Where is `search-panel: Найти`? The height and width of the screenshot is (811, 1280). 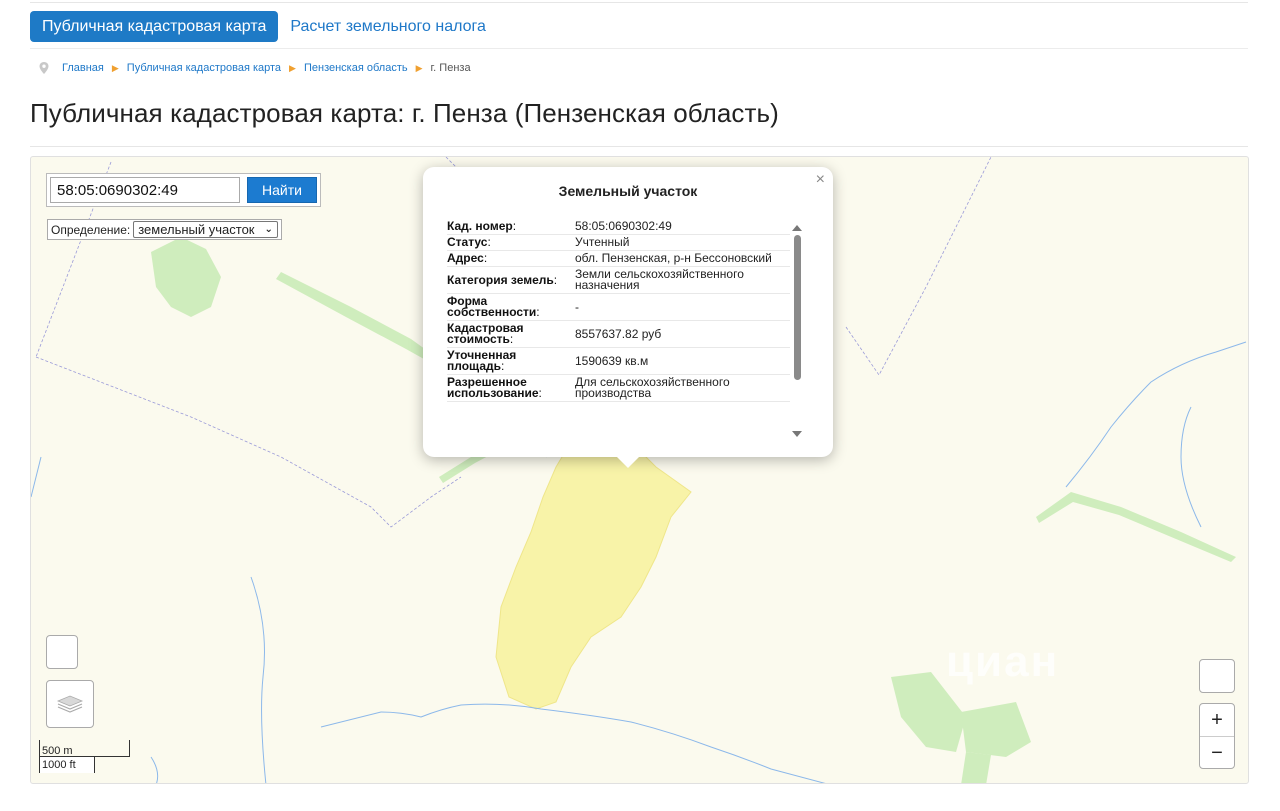 search-panel: Найти is located at coordinates (183, 190).